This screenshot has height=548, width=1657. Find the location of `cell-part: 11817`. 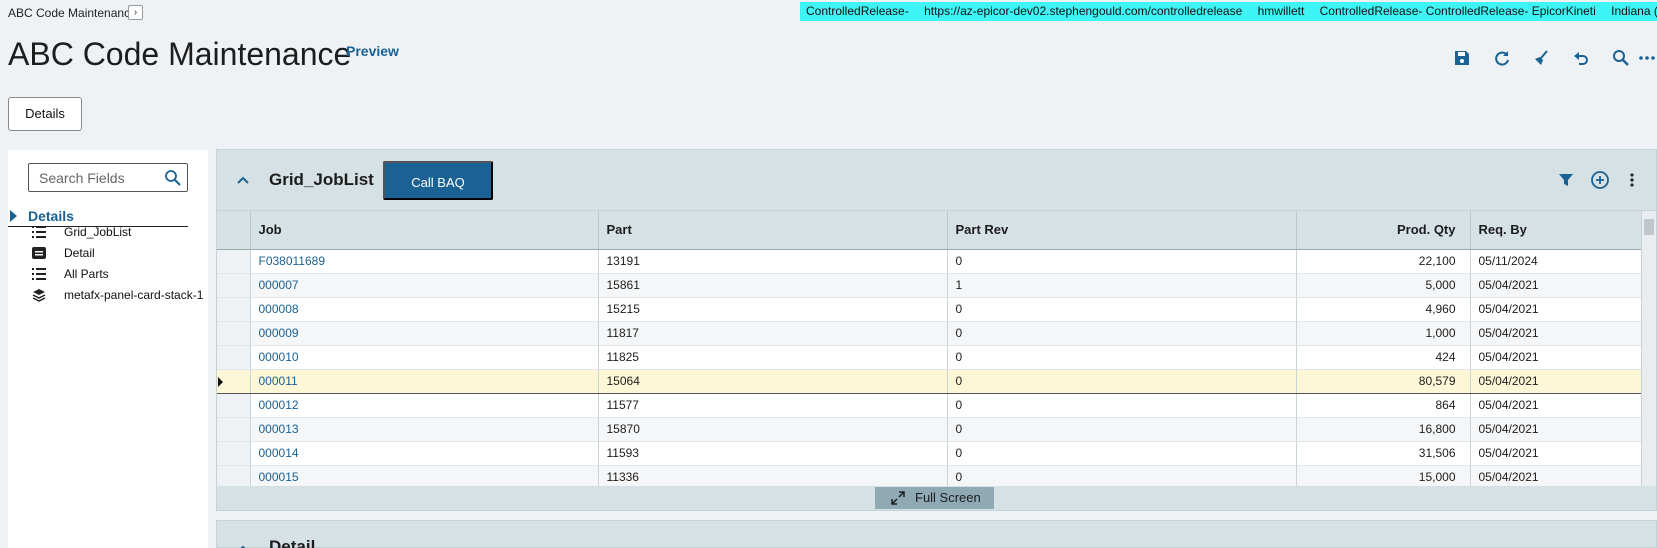

cell-part: 11817 is located at coordinates (773, 333).